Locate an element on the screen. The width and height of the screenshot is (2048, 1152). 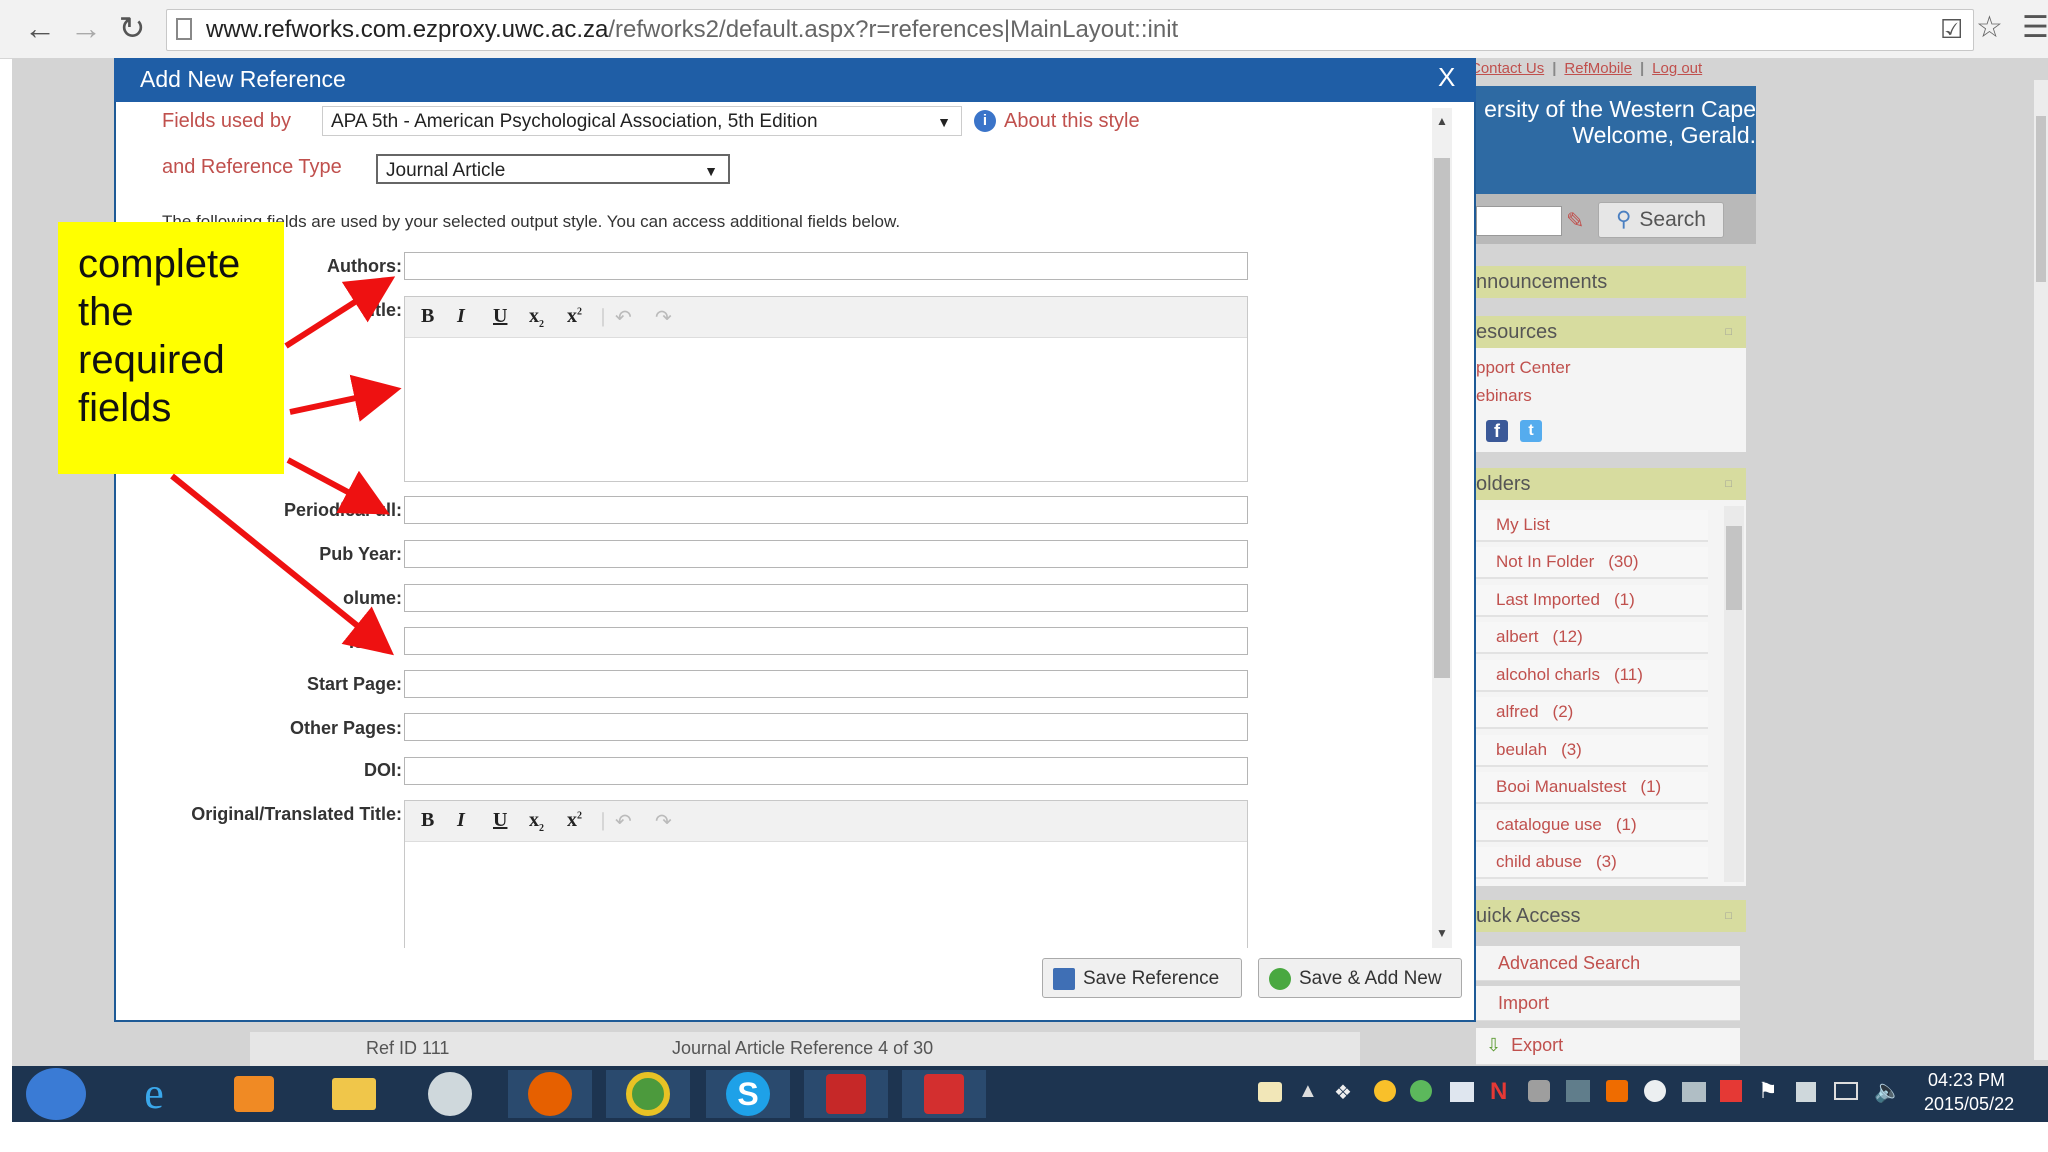
tray-orange-icon is located at coordinates (1617, 1091).